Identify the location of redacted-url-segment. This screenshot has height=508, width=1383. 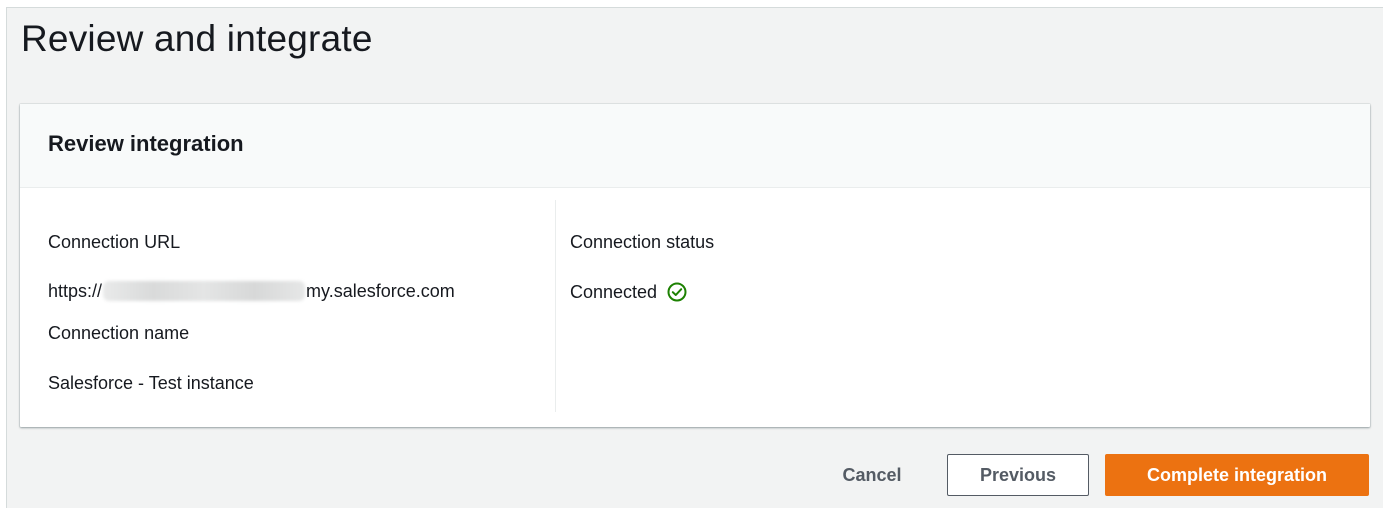
(204, 291).